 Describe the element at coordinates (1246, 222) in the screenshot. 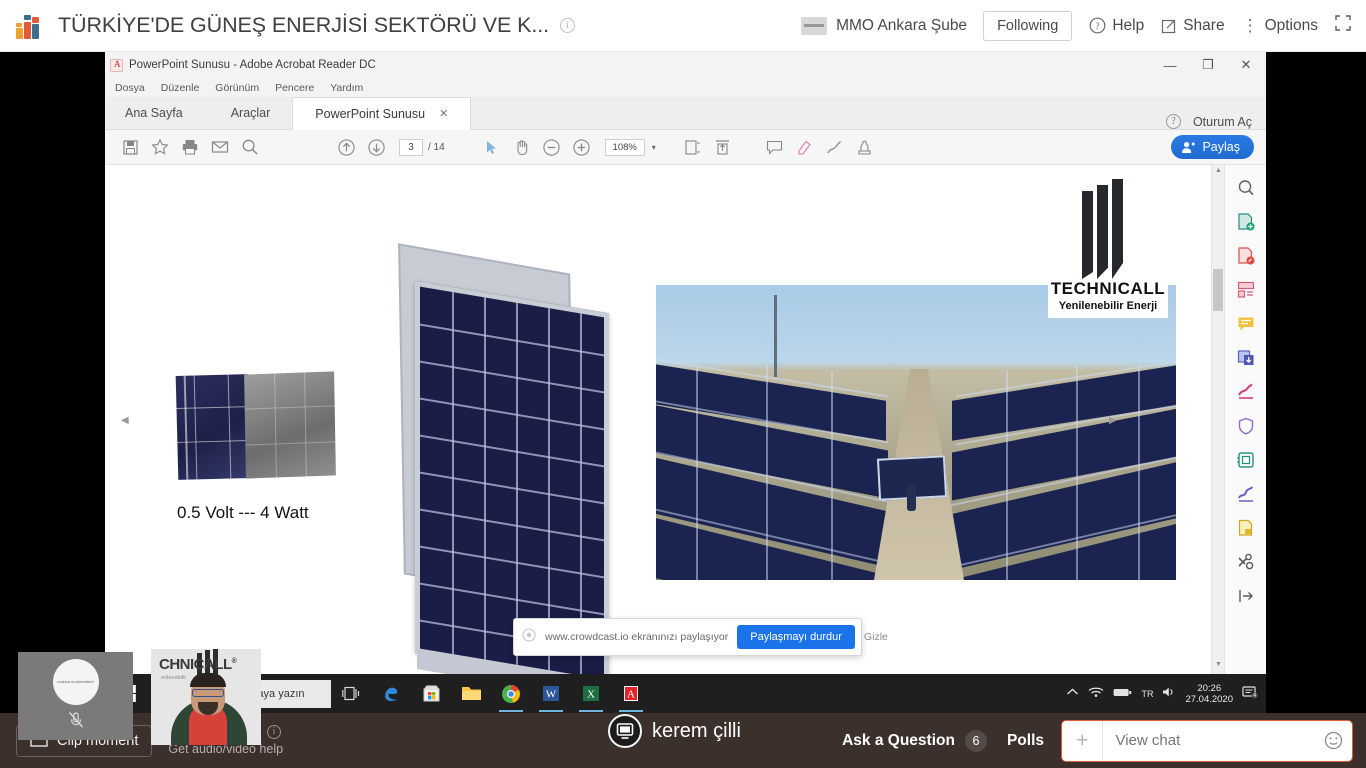

I see `create-pdf-icon` at that location.